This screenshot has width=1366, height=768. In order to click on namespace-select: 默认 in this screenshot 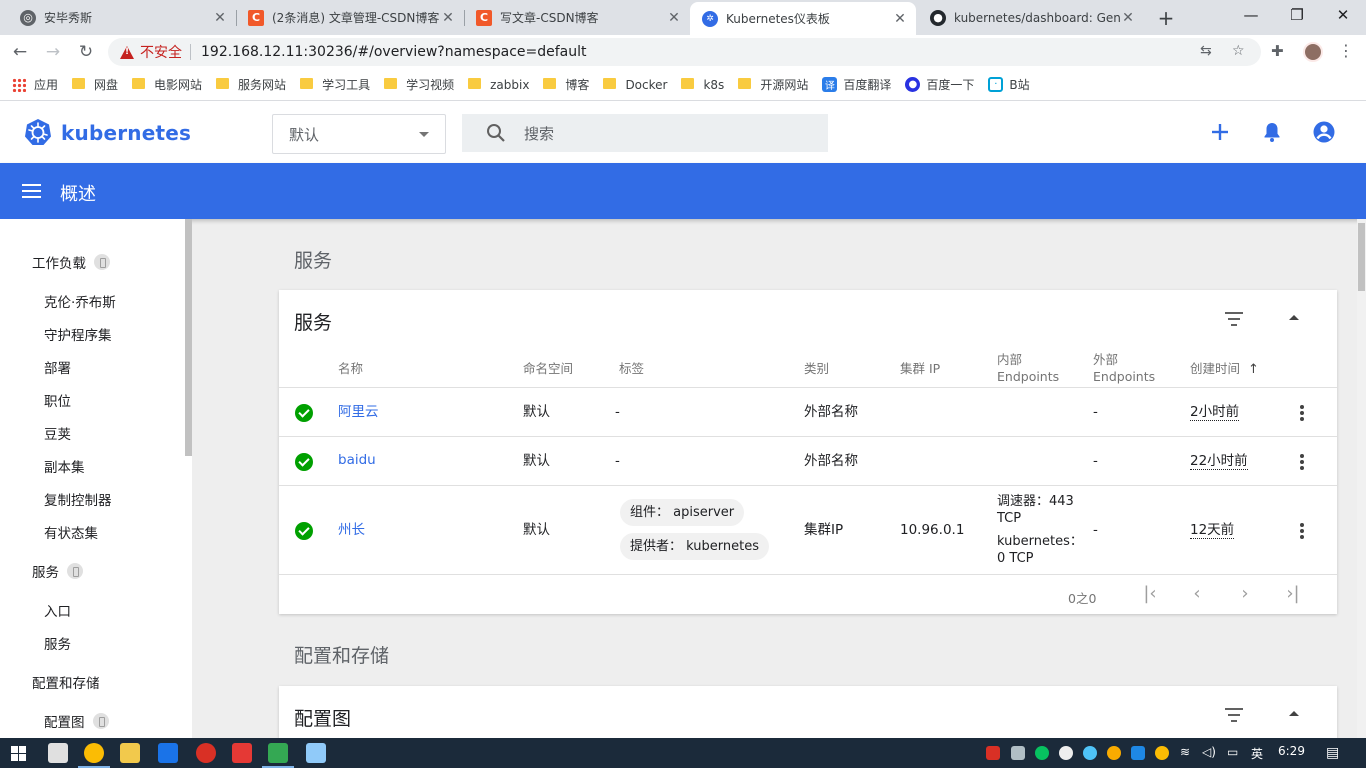, I will do `click(359, 134)`.